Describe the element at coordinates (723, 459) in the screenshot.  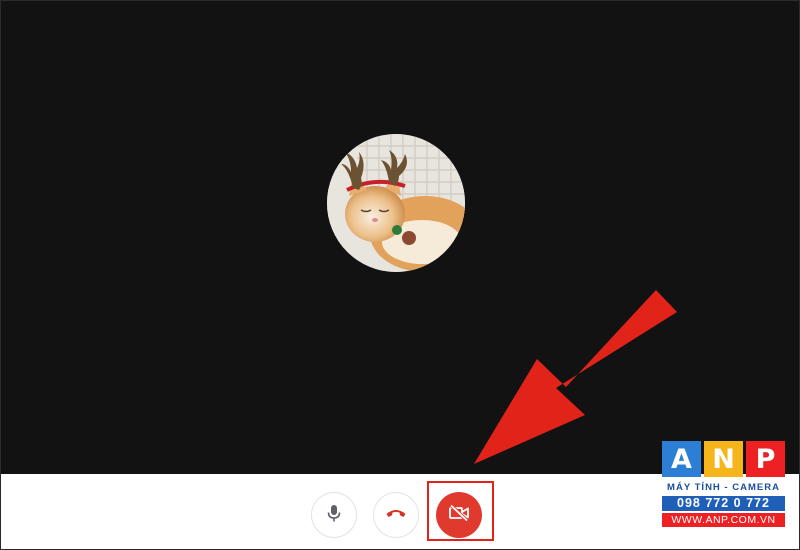
I see `logo-letter-n: N` at that location.